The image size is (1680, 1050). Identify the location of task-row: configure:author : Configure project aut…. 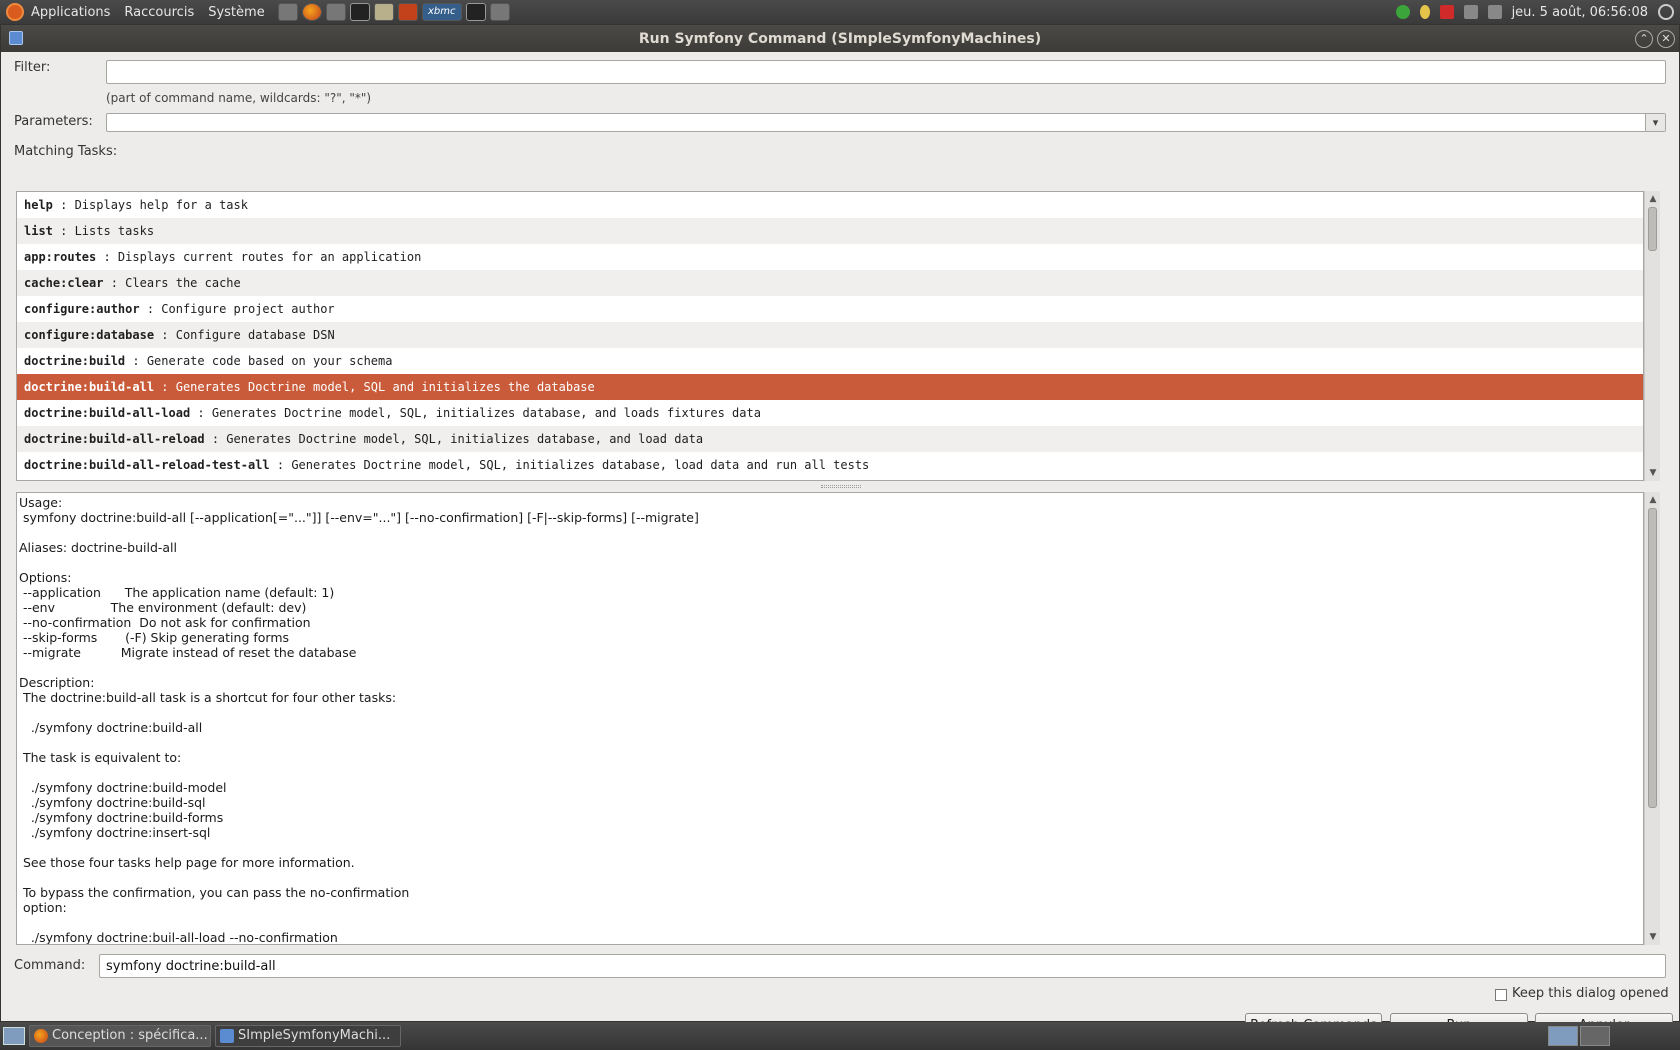
(830, 309).